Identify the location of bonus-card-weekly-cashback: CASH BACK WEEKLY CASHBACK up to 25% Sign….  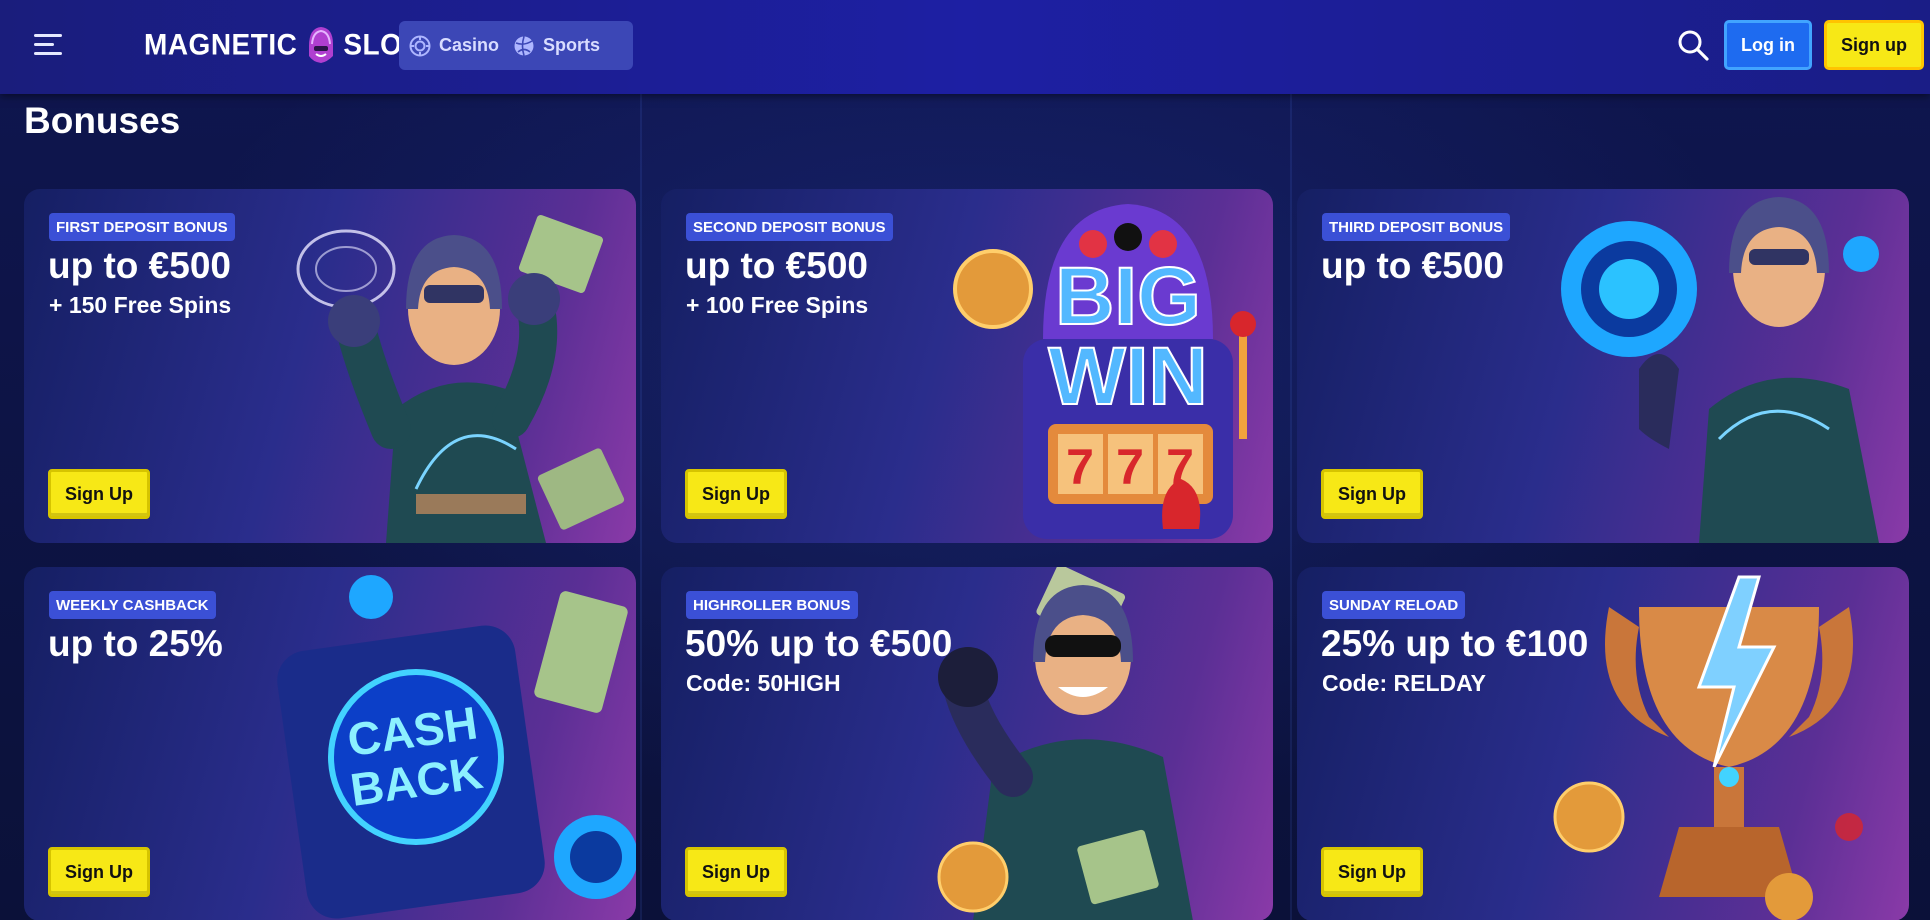
(330, 743).